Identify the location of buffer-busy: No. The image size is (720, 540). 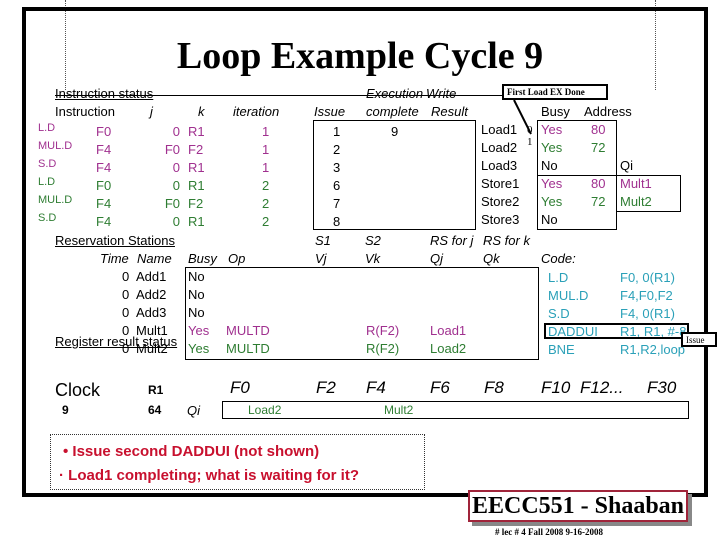
(549, 165).